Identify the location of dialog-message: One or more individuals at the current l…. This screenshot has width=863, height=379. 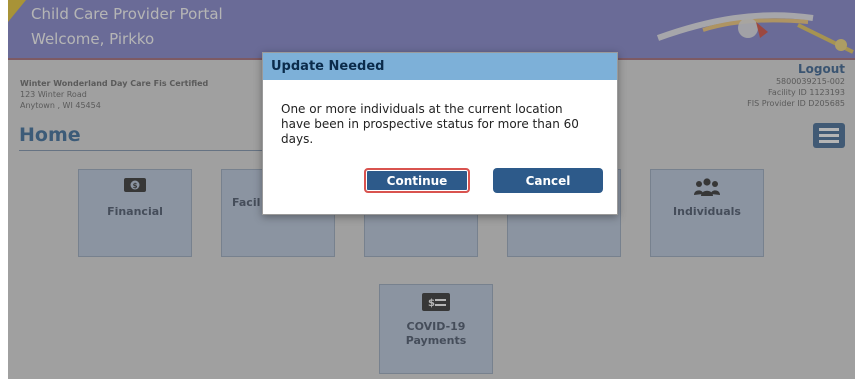
(430, 124).